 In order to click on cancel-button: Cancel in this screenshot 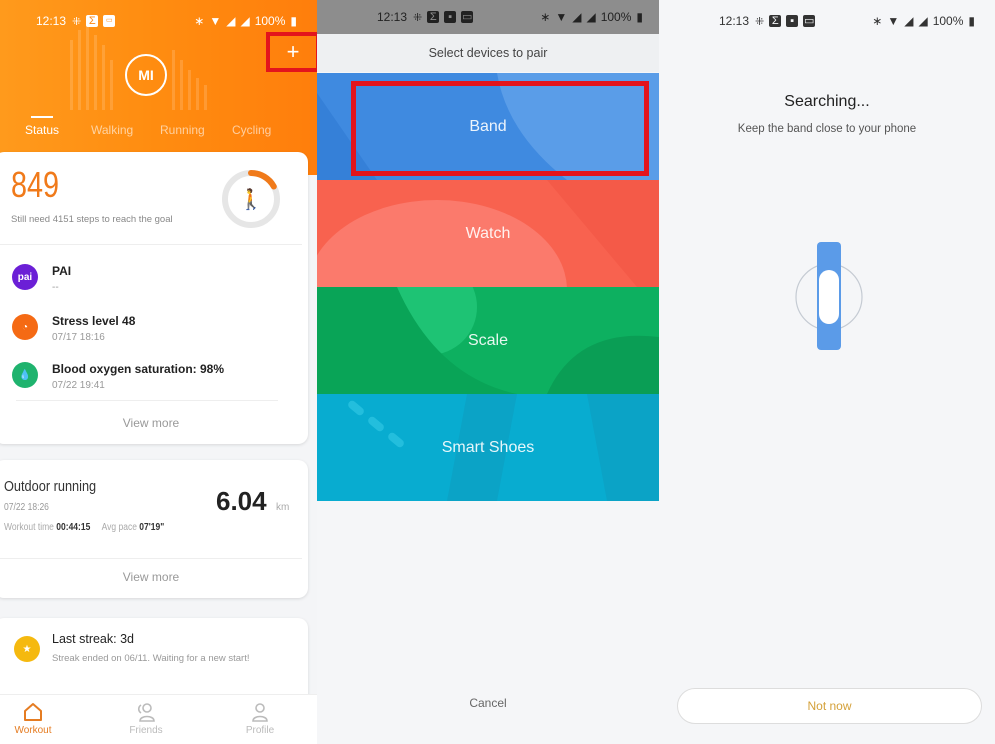, I will do `click(488, 703)`.